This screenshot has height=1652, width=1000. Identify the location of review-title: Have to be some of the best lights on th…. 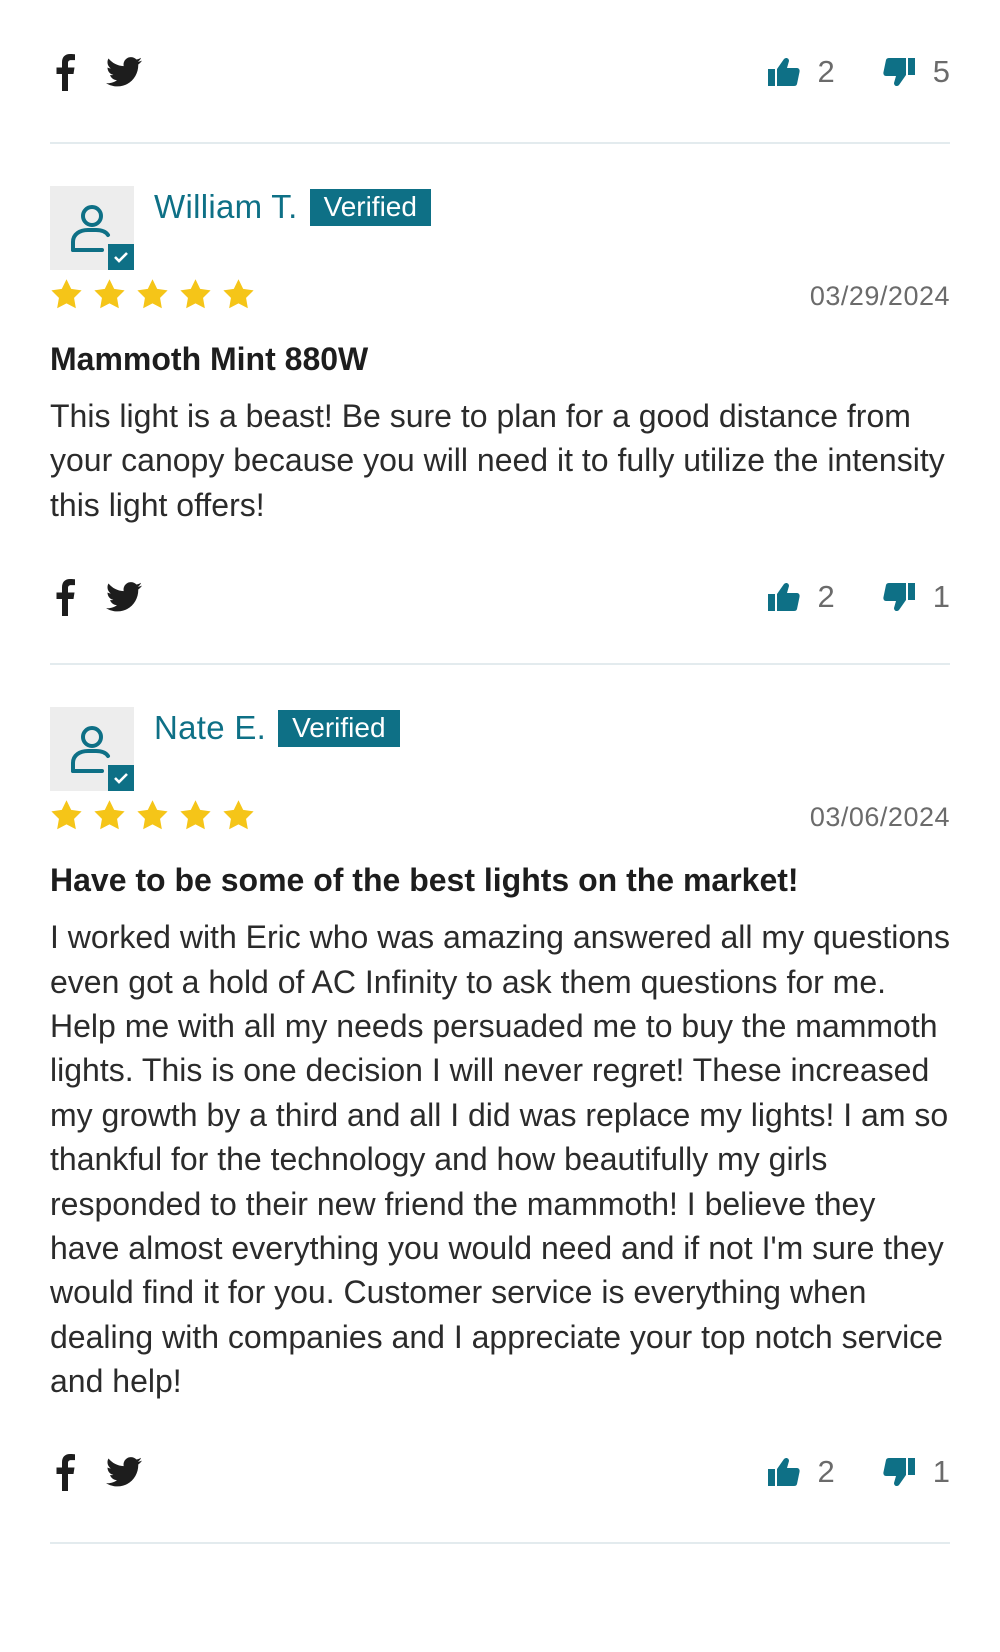
(424, 880).